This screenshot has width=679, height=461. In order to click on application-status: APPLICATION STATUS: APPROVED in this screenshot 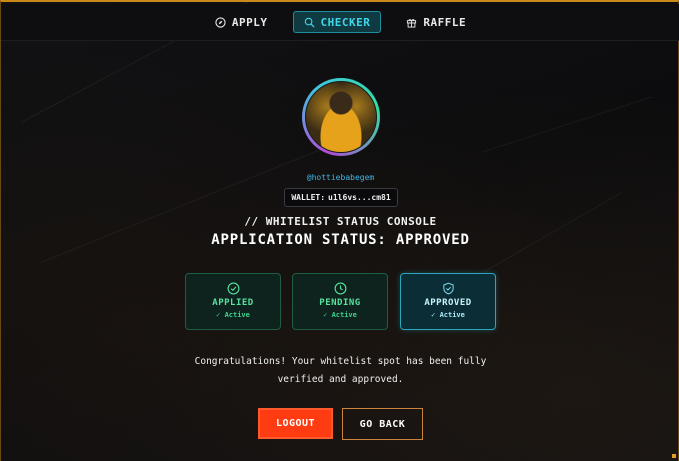, I will do `click(340, 240)`.